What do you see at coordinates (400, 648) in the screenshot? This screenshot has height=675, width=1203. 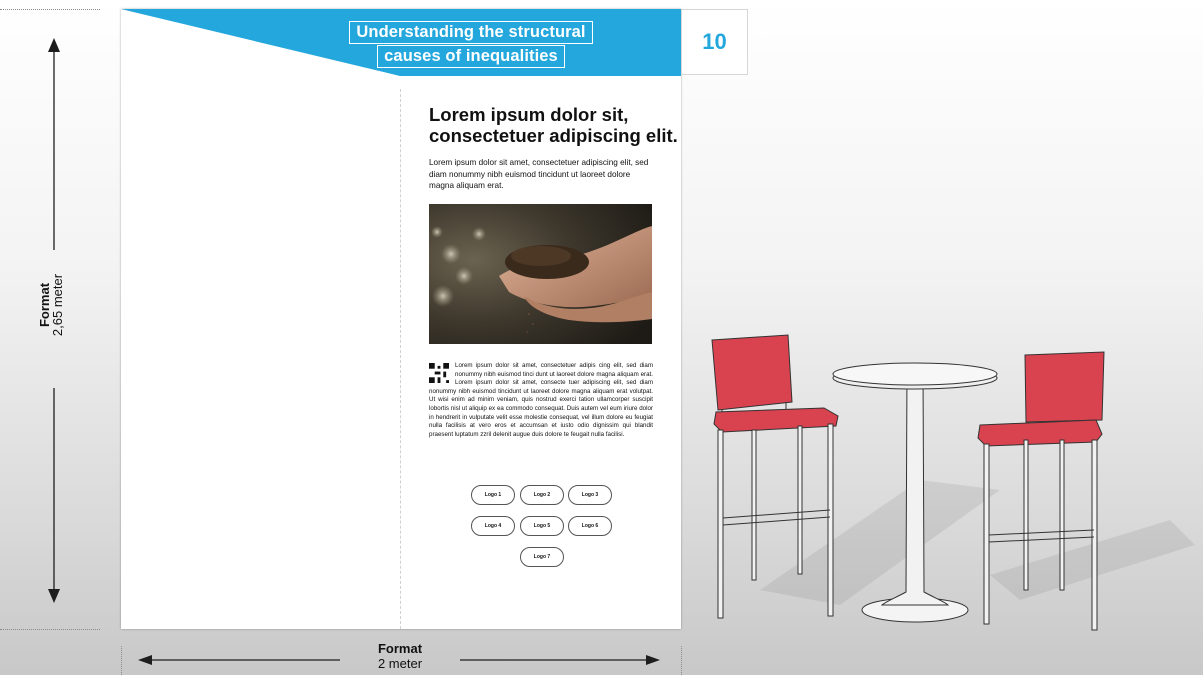 I see `width-label: Format` at bounding box center [400, 648].